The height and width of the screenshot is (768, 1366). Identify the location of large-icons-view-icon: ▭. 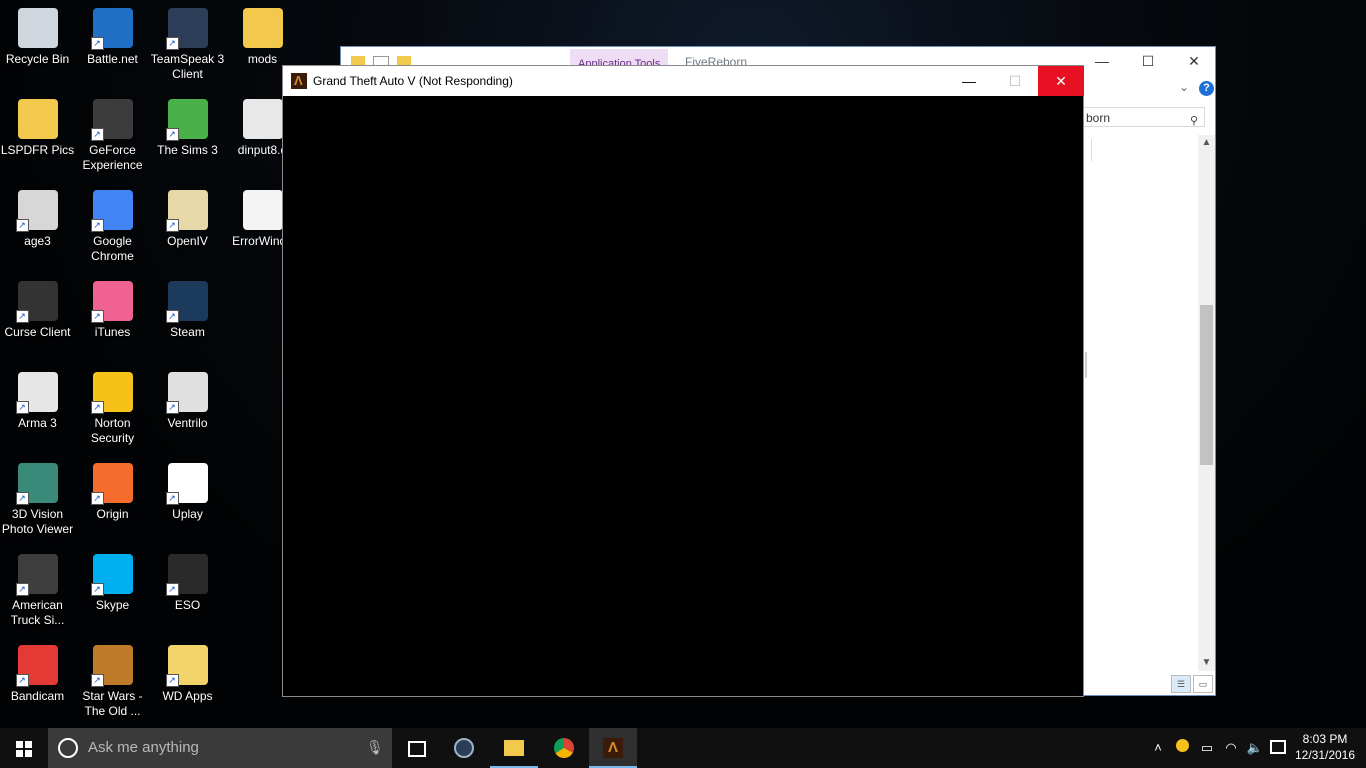
(1203, 684).